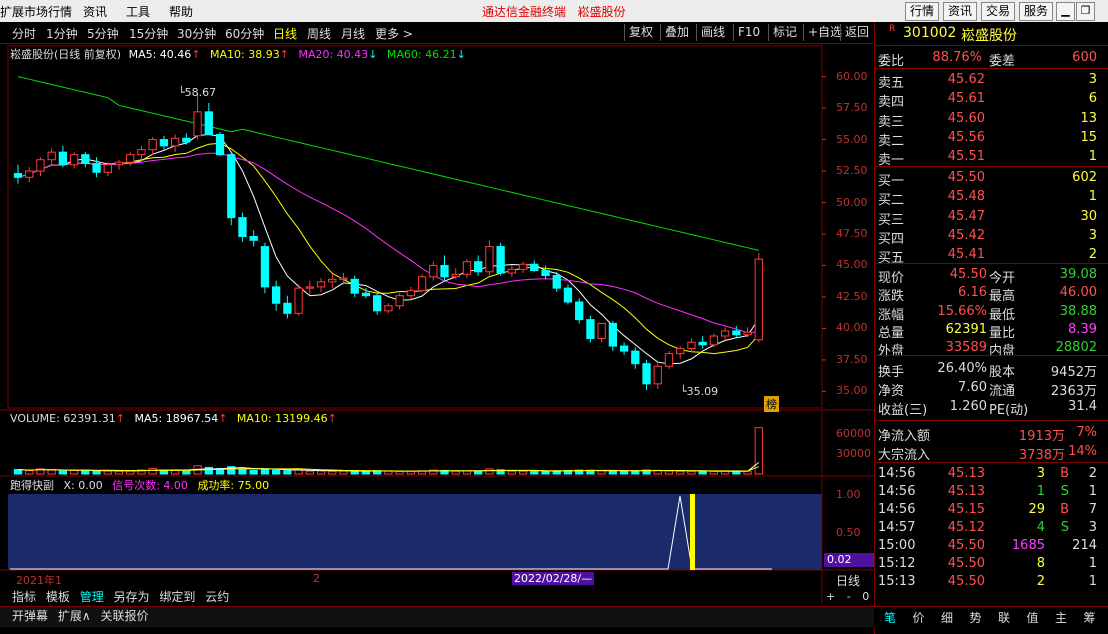 The height and width of the screenshot is (634, 1108). What do you see at coordinates (1088, 137) in the screenshot?
I see `order-volume: 15` at bounding box center [1088, 137].